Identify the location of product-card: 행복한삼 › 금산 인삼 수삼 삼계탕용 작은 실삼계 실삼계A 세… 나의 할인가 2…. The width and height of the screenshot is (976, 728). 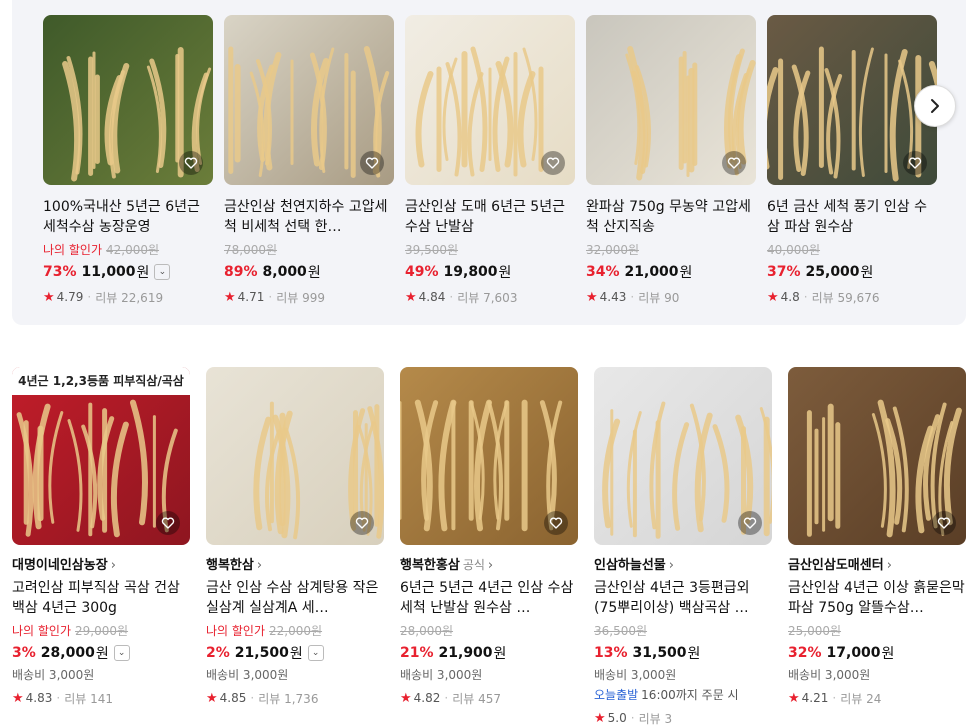
(295, 537).